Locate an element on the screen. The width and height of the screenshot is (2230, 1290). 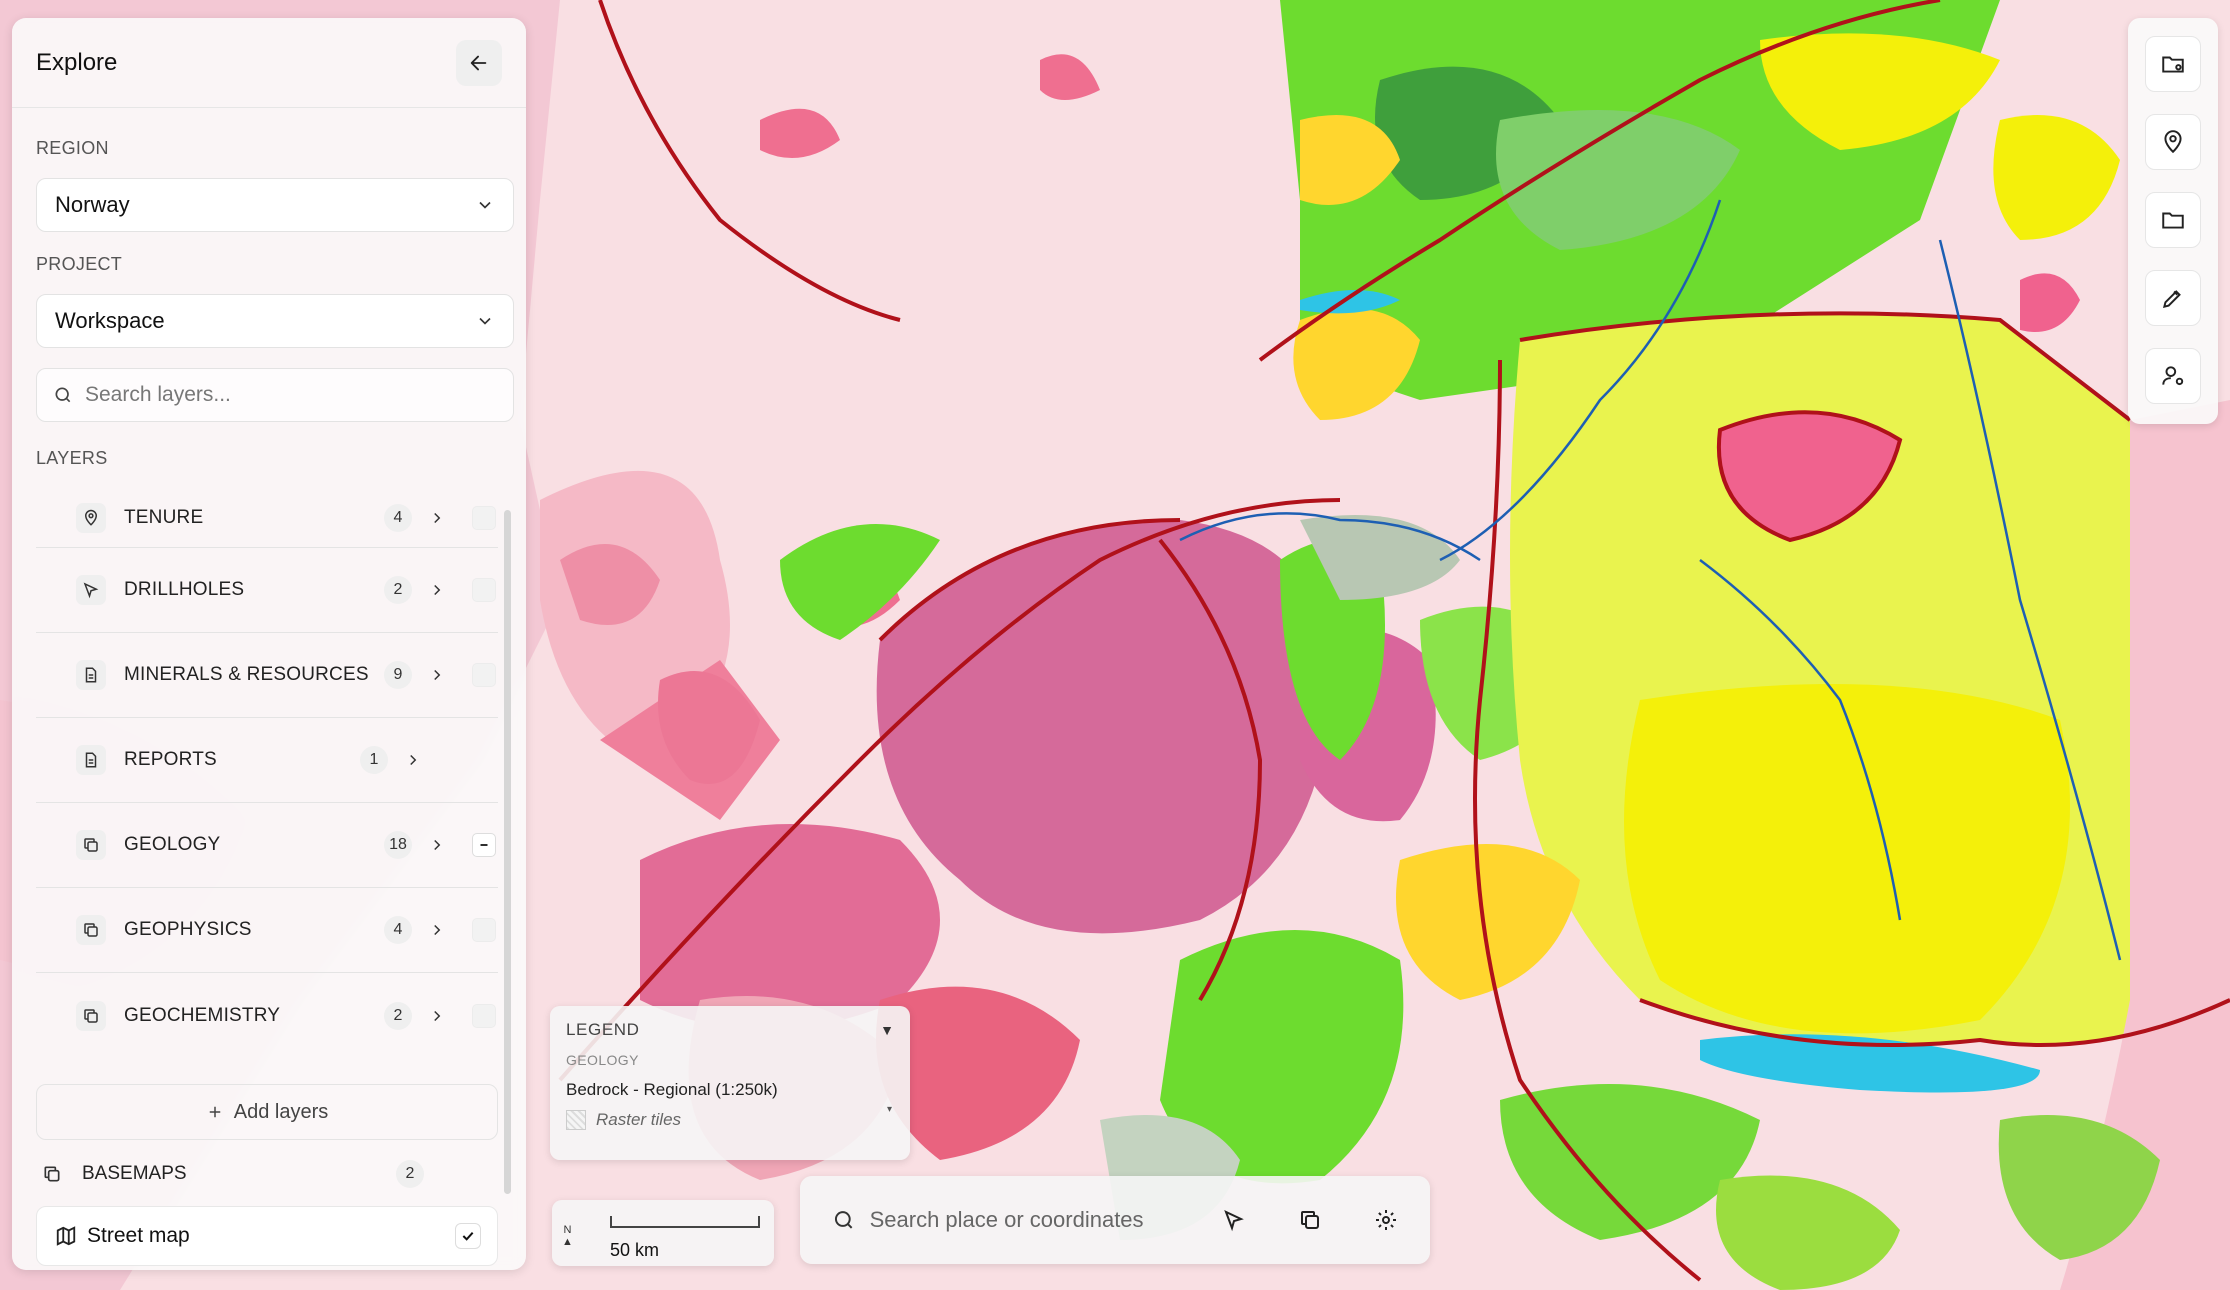
layer-count-badge: 18 is located at coordinates (398, 845).